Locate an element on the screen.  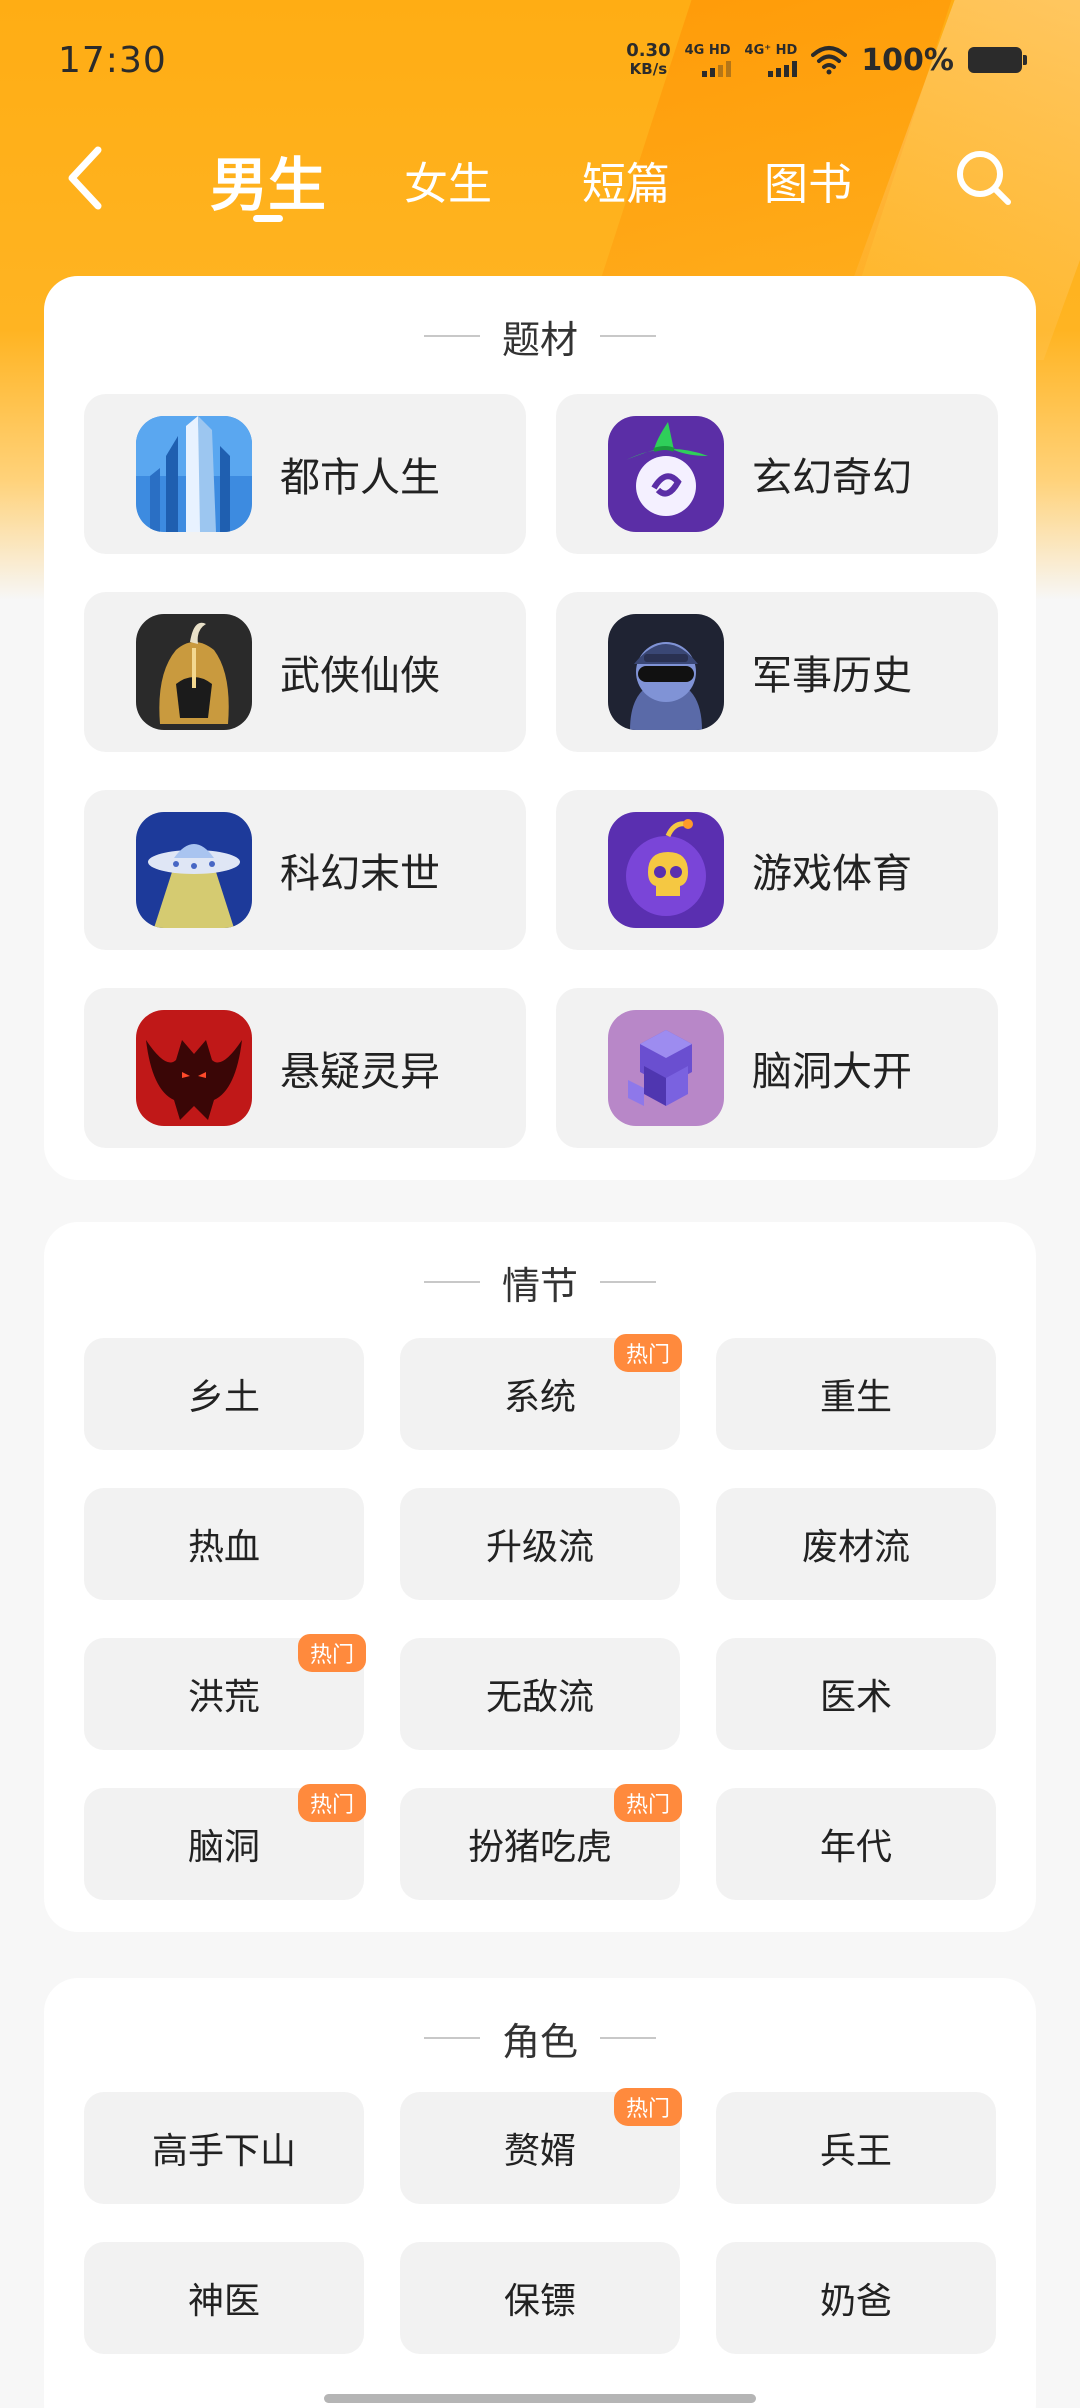
genre-games-sports: 游戏体育 is located at coordinates (777, 870).